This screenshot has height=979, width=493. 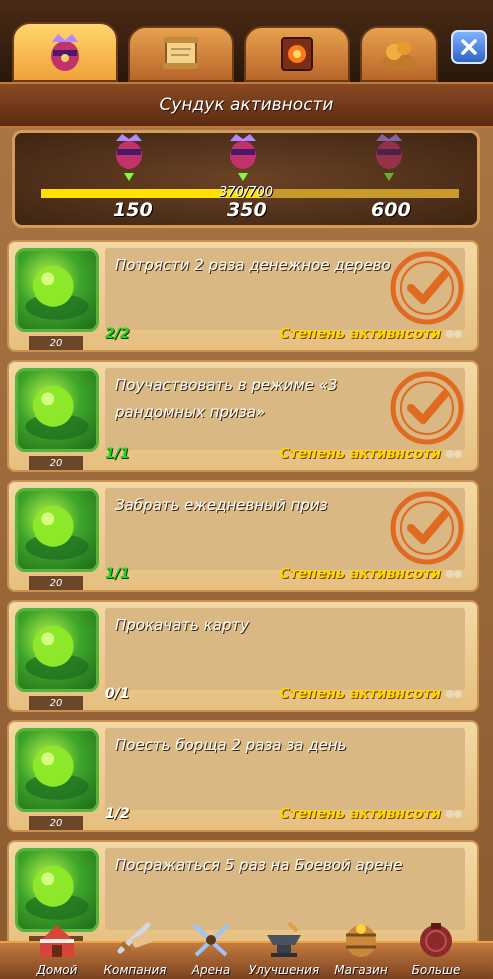 I want to click on quest-description: Прокачать карту, so click(x=182, y=625).